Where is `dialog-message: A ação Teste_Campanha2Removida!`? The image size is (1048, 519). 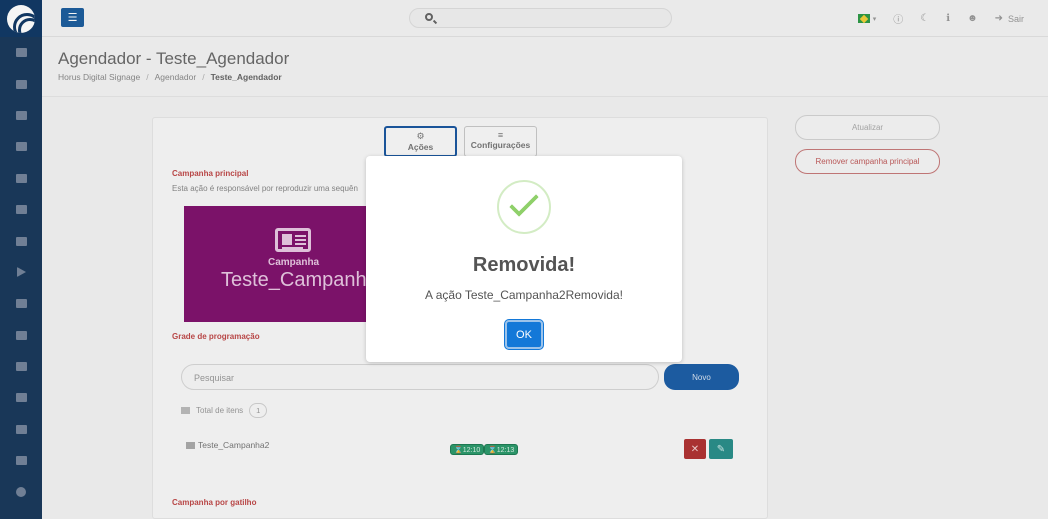 dialog-message: A ação Teste_Campanha2Removida! is located at coordinates (524, 295).